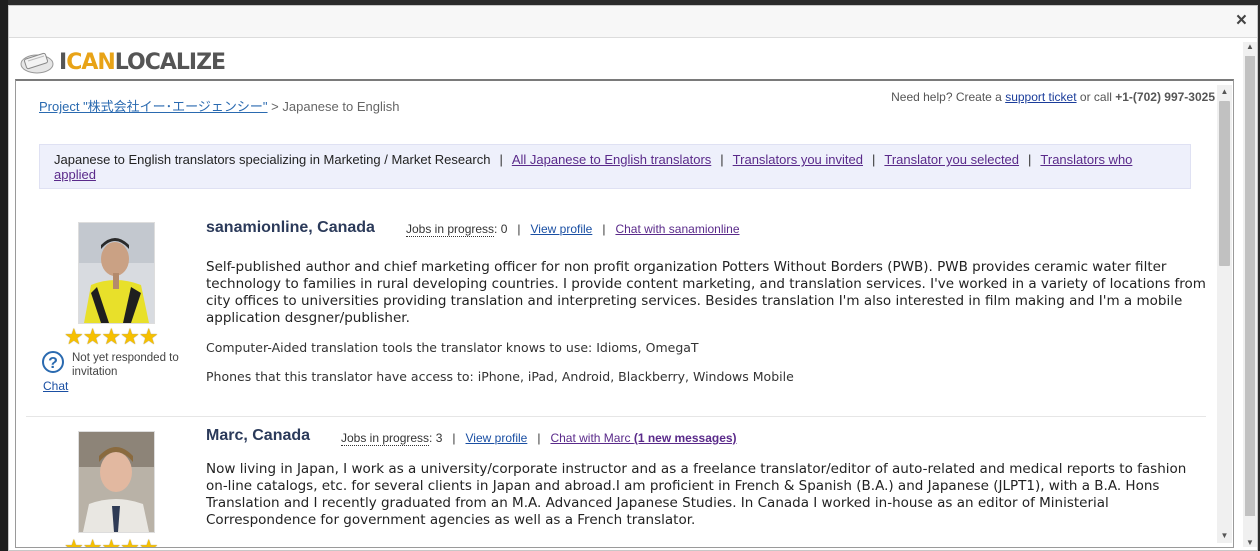 This screenshot has width=1260, height=551. Describe the element at coordinates (37, 63) in the screenshot. I see `logo-hand-icon` at that location.